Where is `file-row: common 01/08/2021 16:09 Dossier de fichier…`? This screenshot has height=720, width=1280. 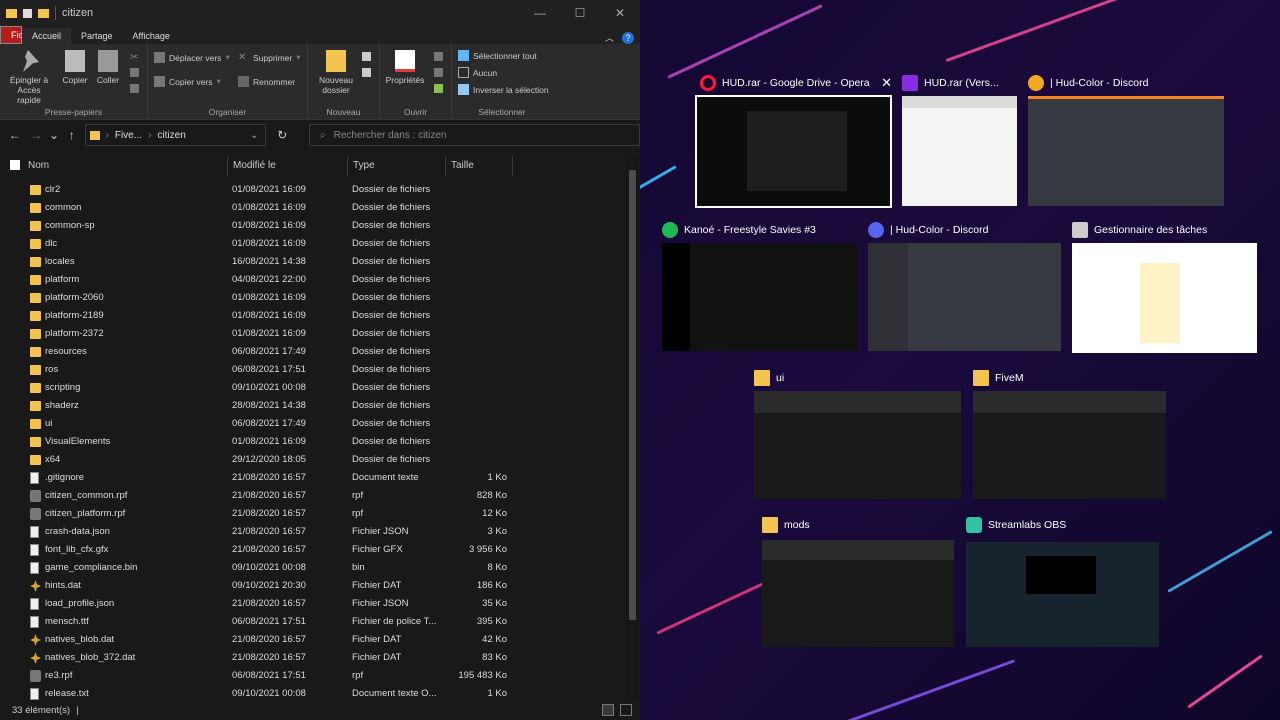
file-row: common 01/08/2021 16:09 Dossier de fichier… is located at coordinates (313, 208).